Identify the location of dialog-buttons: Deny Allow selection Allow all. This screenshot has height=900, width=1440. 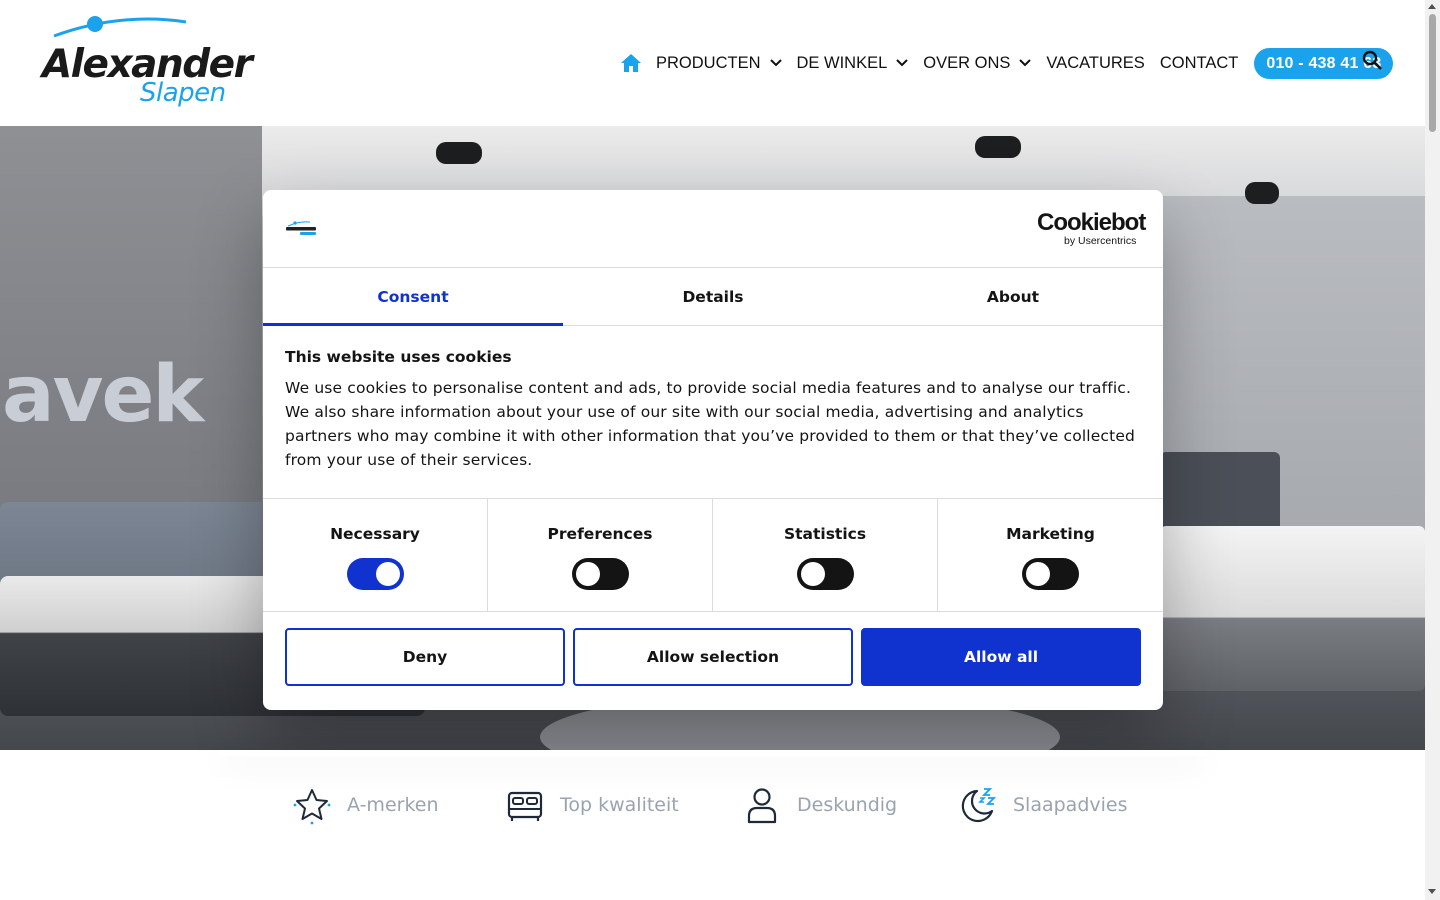
(713, 657).